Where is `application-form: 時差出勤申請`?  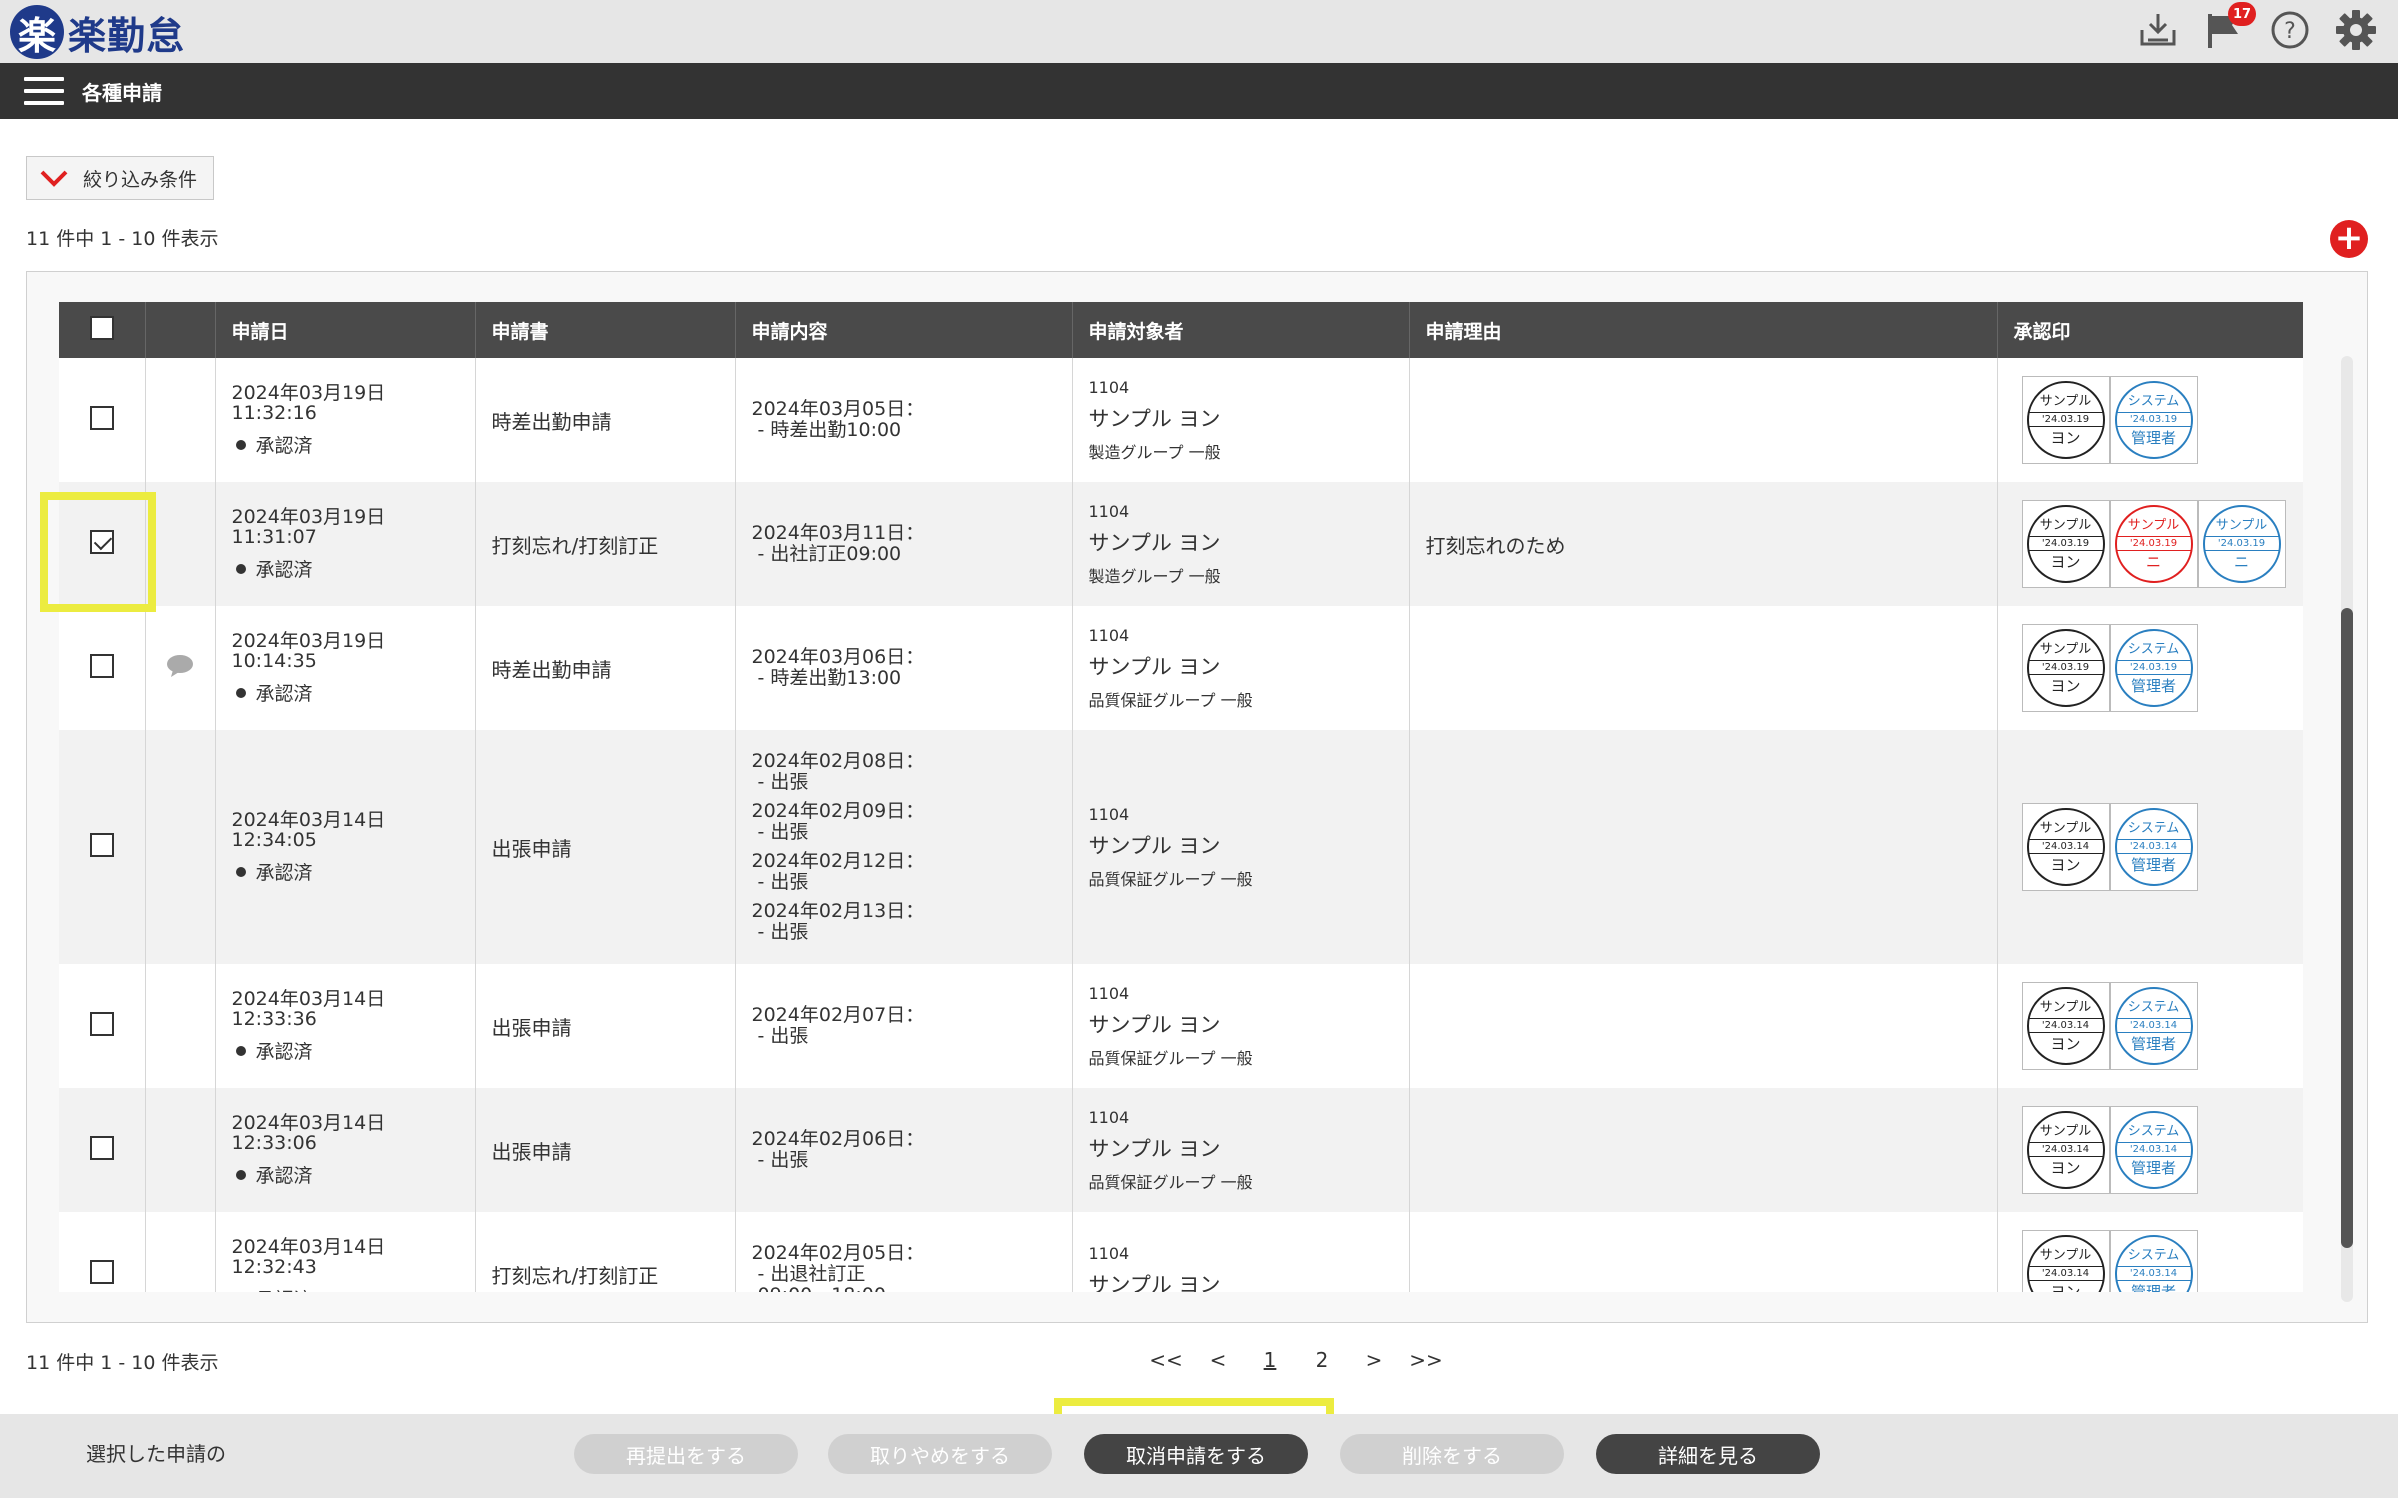
application-form: 時差出勤申請 is located at coordinates (551, 669).